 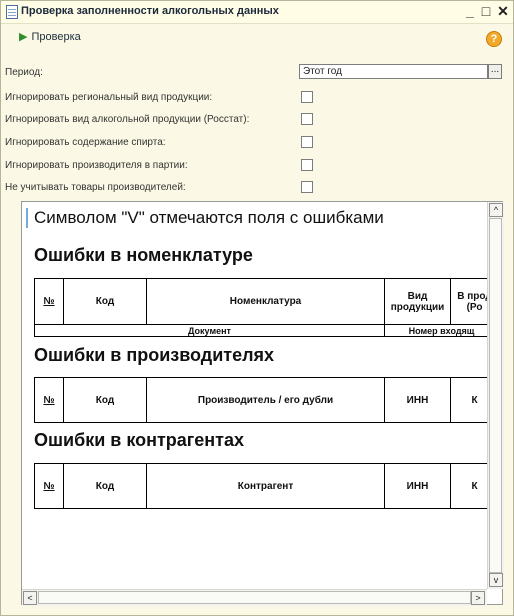 What do you see at coordinates (56, 37) in the screenshot?
I see `run-check-label: Проверка` at bounding box center [56, 37].